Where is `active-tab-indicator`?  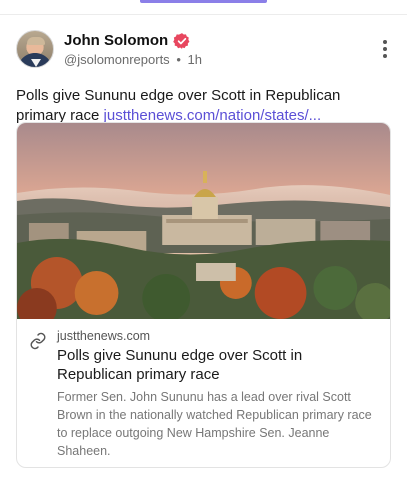
active-tab-indicator is located at coordinates (203, 1).